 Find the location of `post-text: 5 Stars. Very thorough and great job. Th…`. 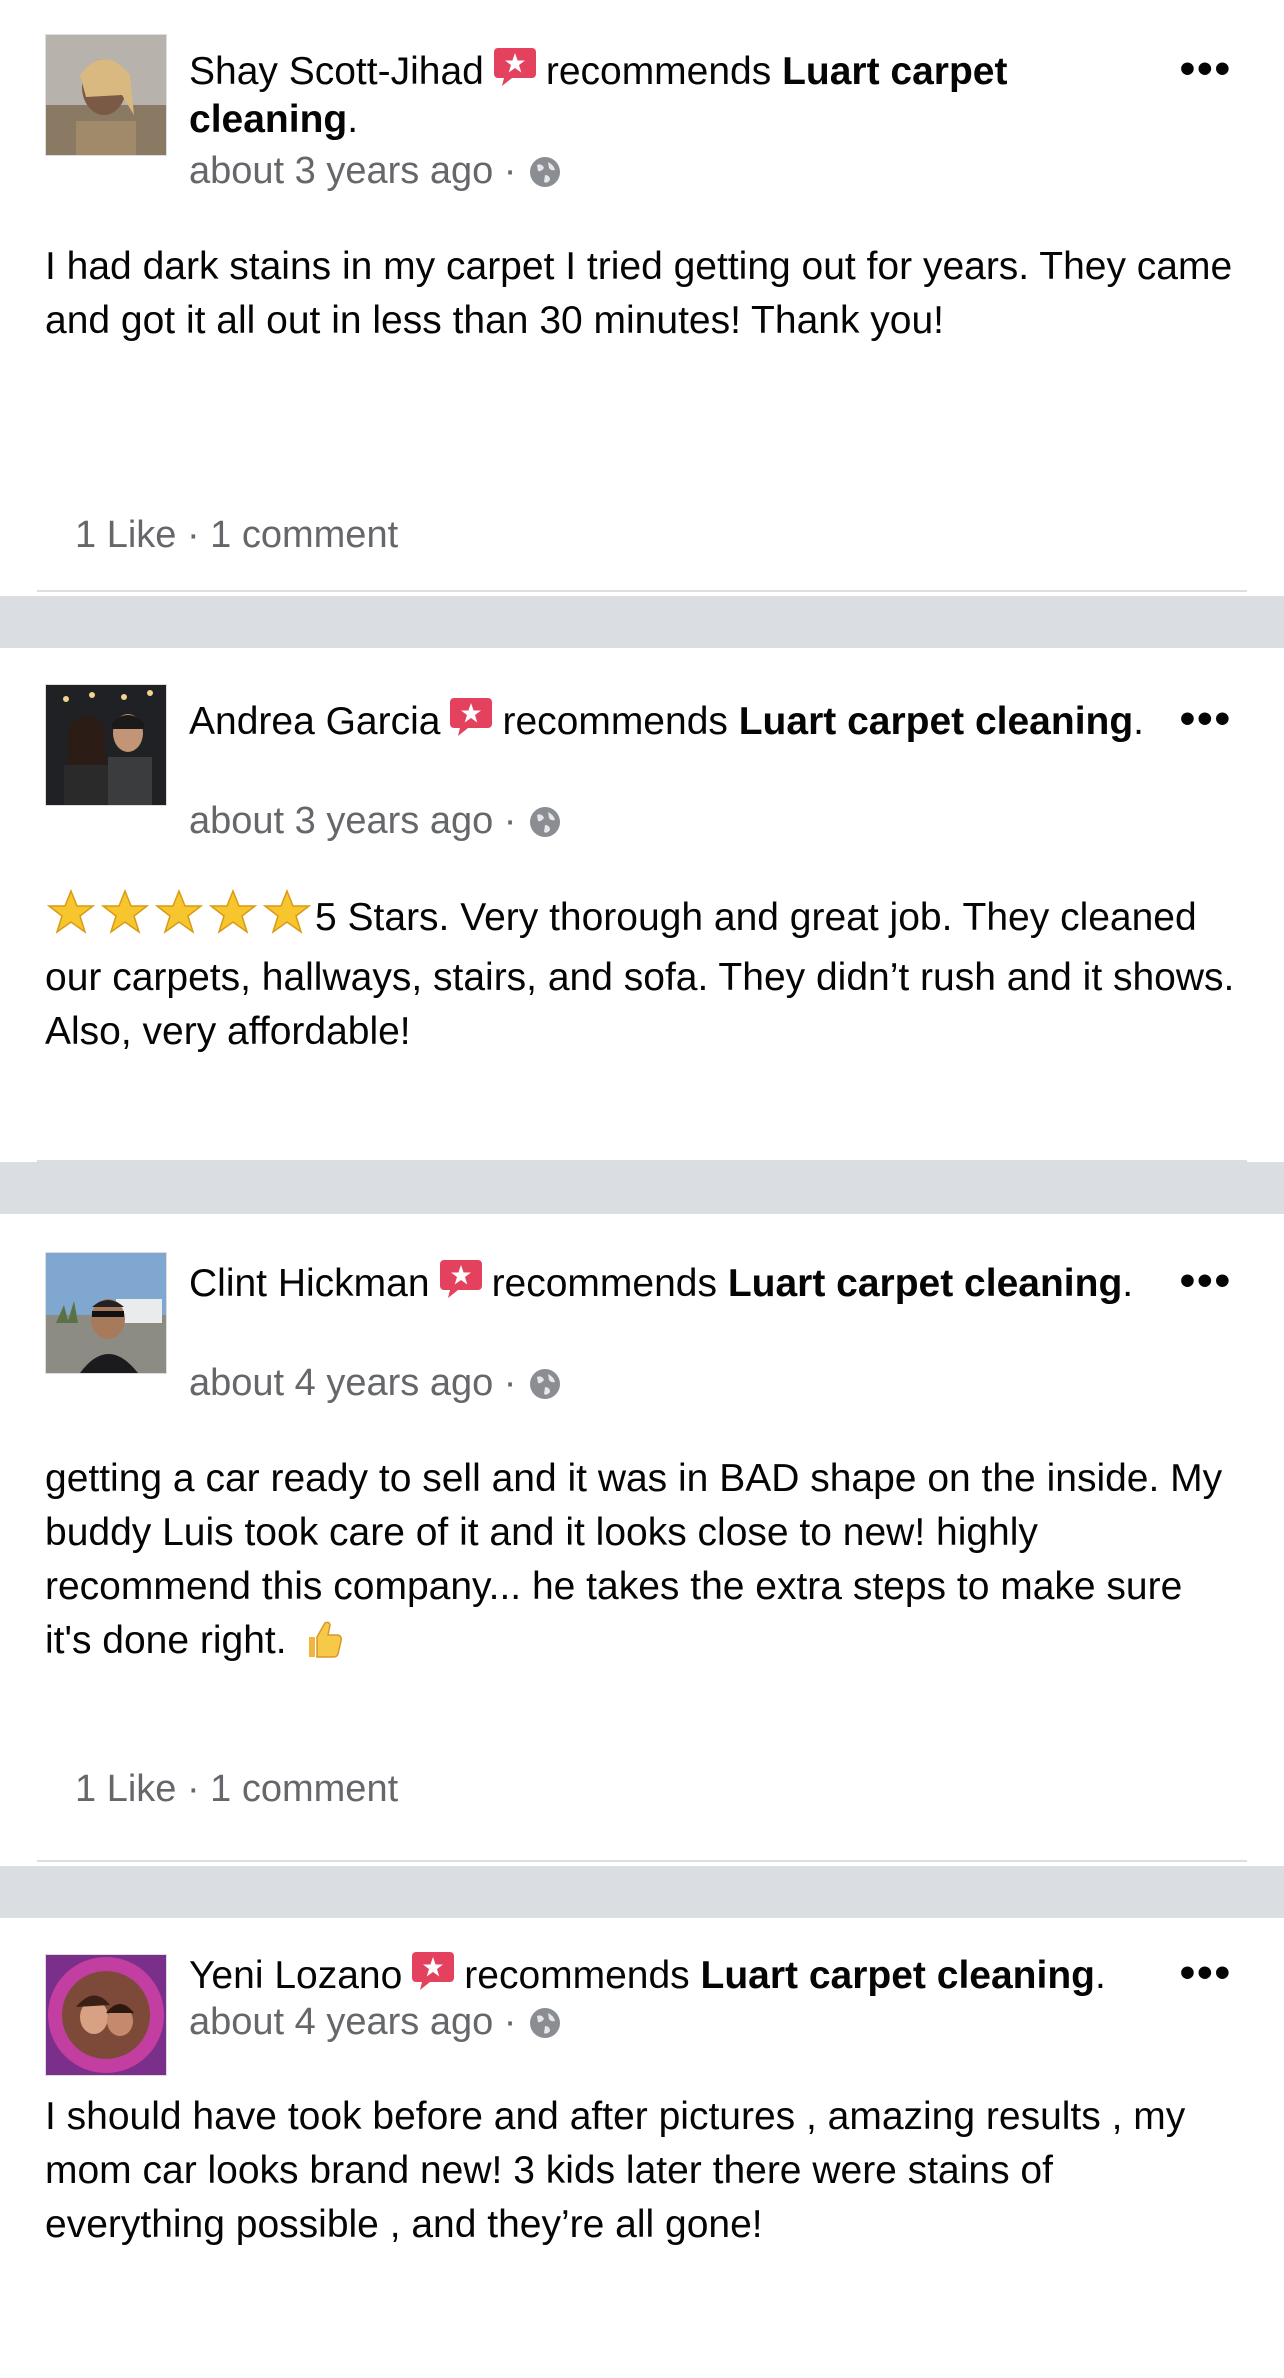

post-text: 5 Stars. Very thorough and great job. Th… is located at coordinates (640, 973).